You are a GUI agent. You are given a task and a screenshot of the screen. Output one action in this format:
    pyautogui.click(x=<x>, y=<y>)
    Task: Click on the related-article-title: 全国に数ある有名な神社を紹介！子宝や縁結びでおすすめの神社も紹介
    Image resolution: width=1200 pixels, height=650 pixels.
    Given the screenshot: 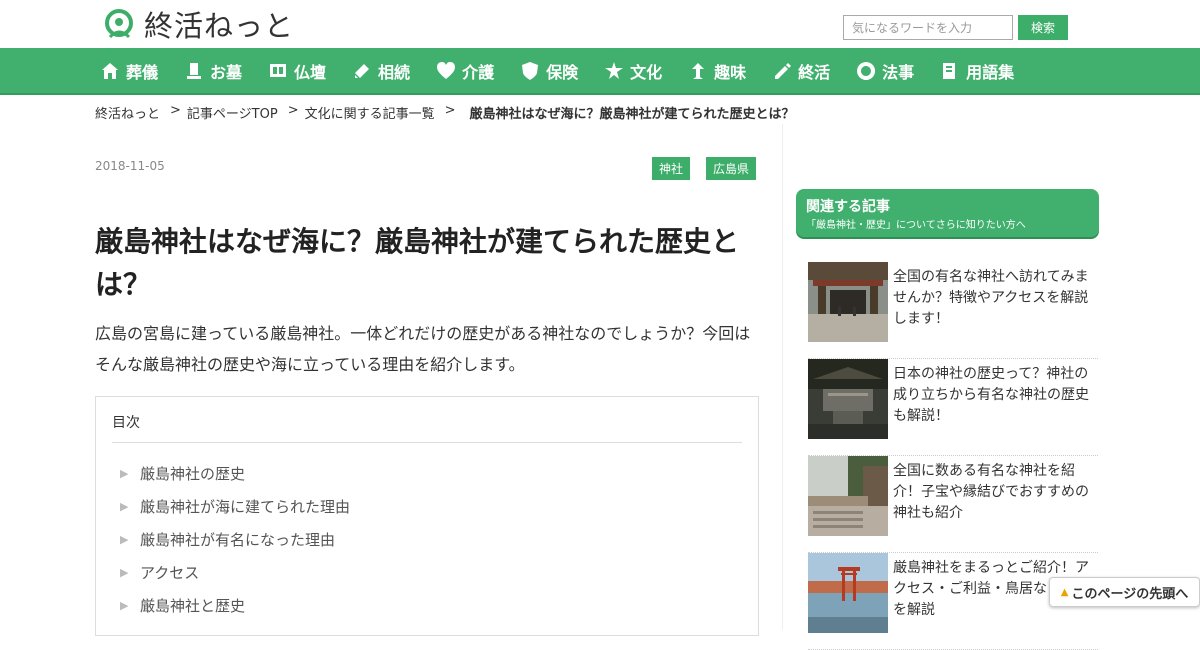 What is the action you would take?
    pyautogui.click(x=993, y=492)
    